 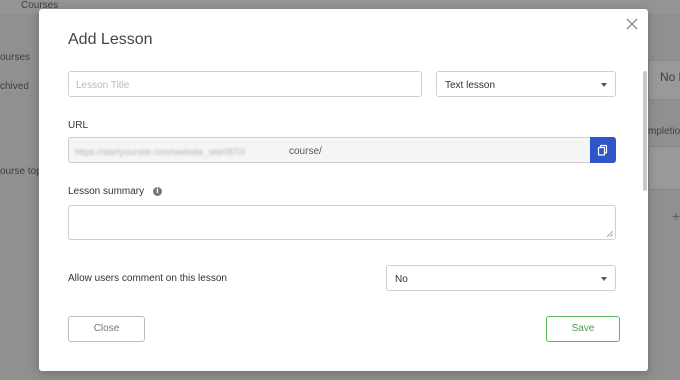 What do you see at coordinates (147, 278) in the screenshot?
I see `allow-comments-label: Allow users comment on this lesson` at bounding box center [147, 278].